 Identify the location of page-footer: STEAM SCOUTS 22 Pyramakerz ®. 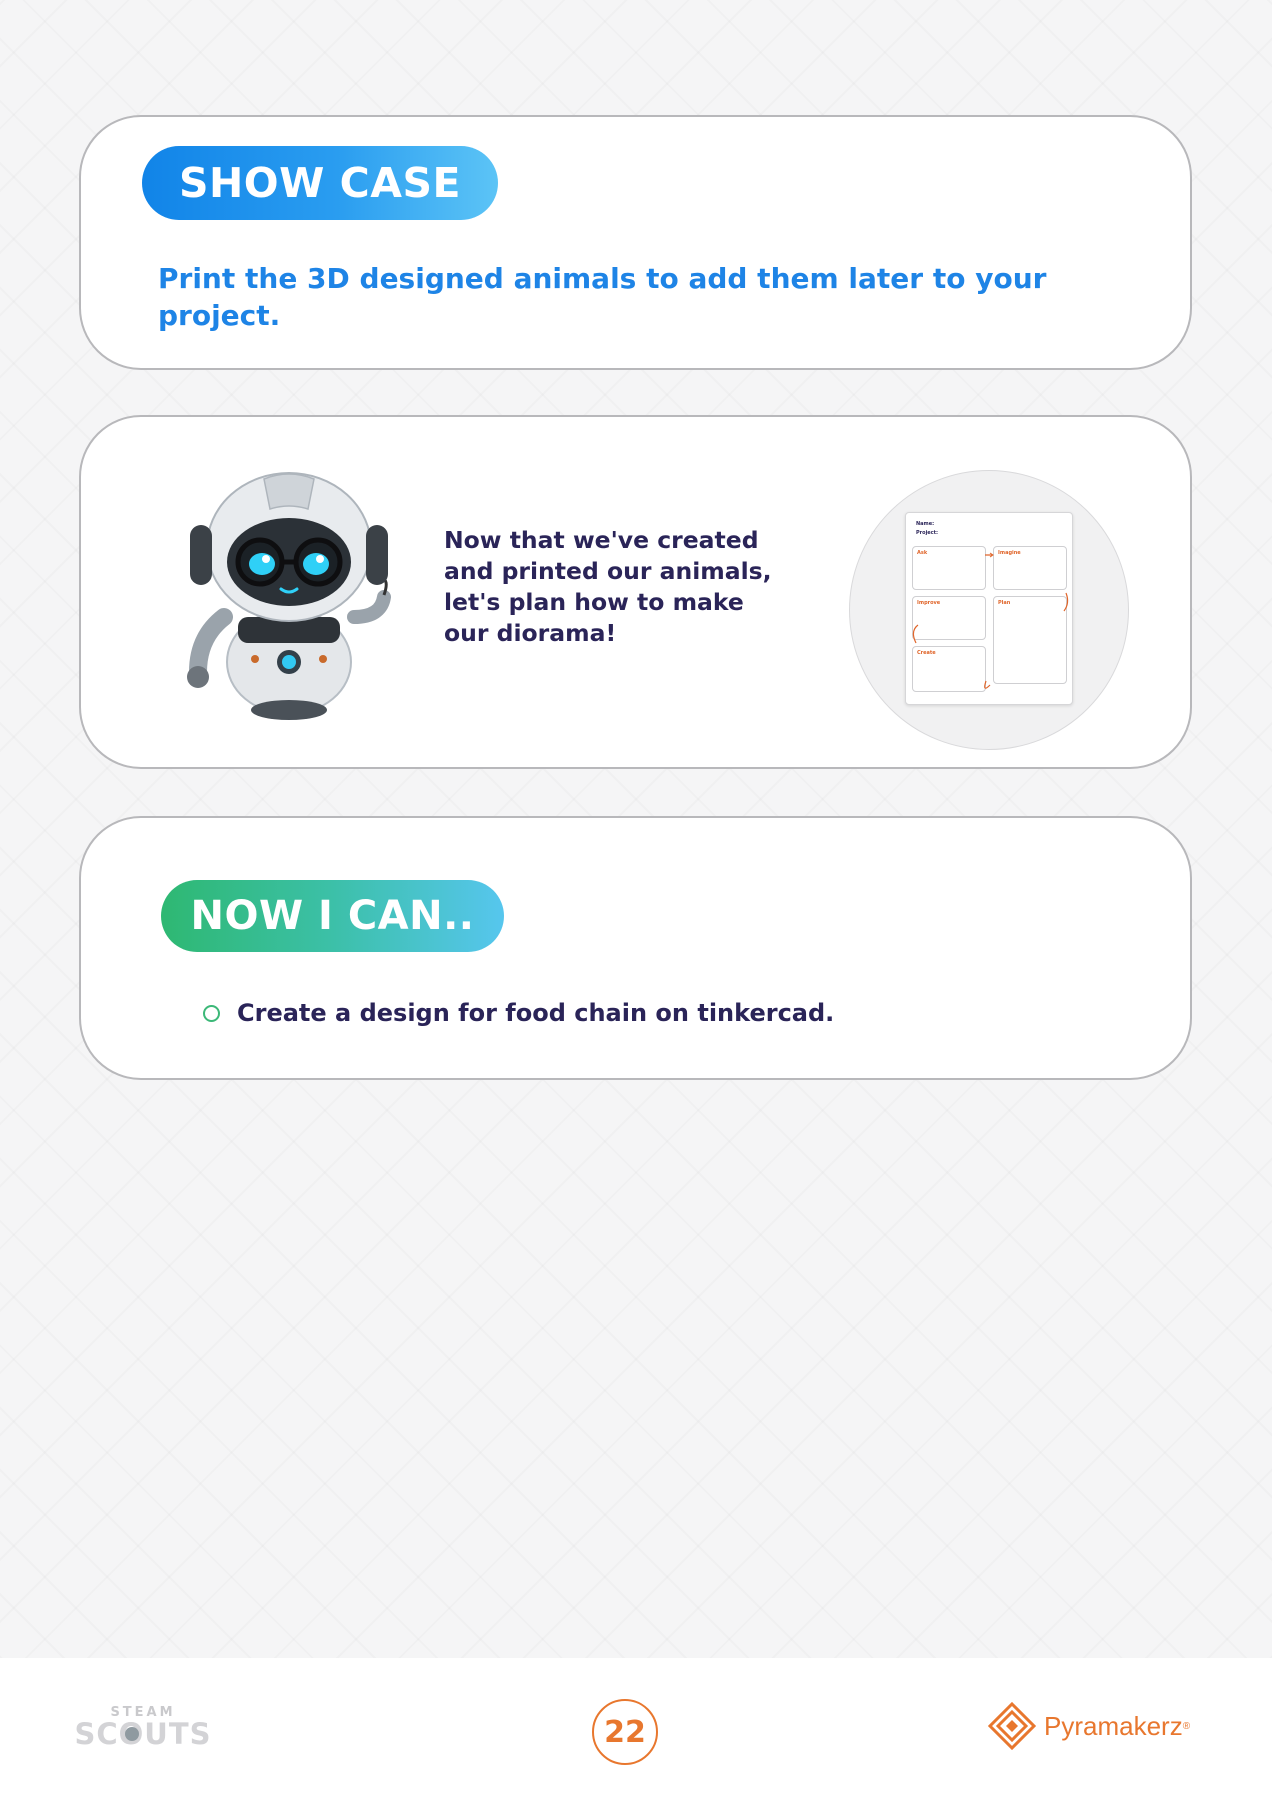
(636, 1729).